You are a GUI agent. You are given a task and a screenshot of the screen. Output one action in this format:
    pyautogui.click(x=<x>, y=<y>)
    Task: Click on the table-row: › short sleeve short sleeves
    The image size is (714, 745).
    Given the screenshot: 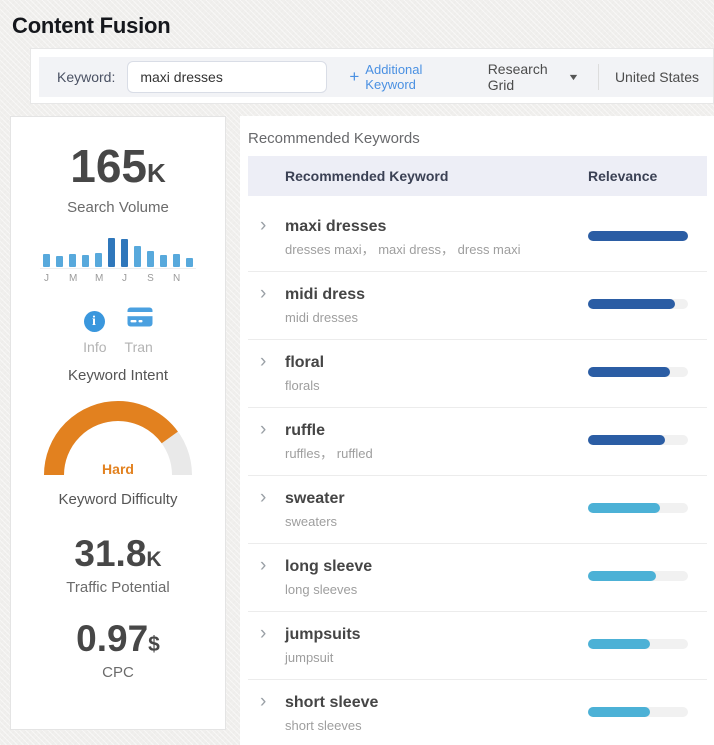 What is the action you would take?
    pyautogui.click(x=477, y=712)
    